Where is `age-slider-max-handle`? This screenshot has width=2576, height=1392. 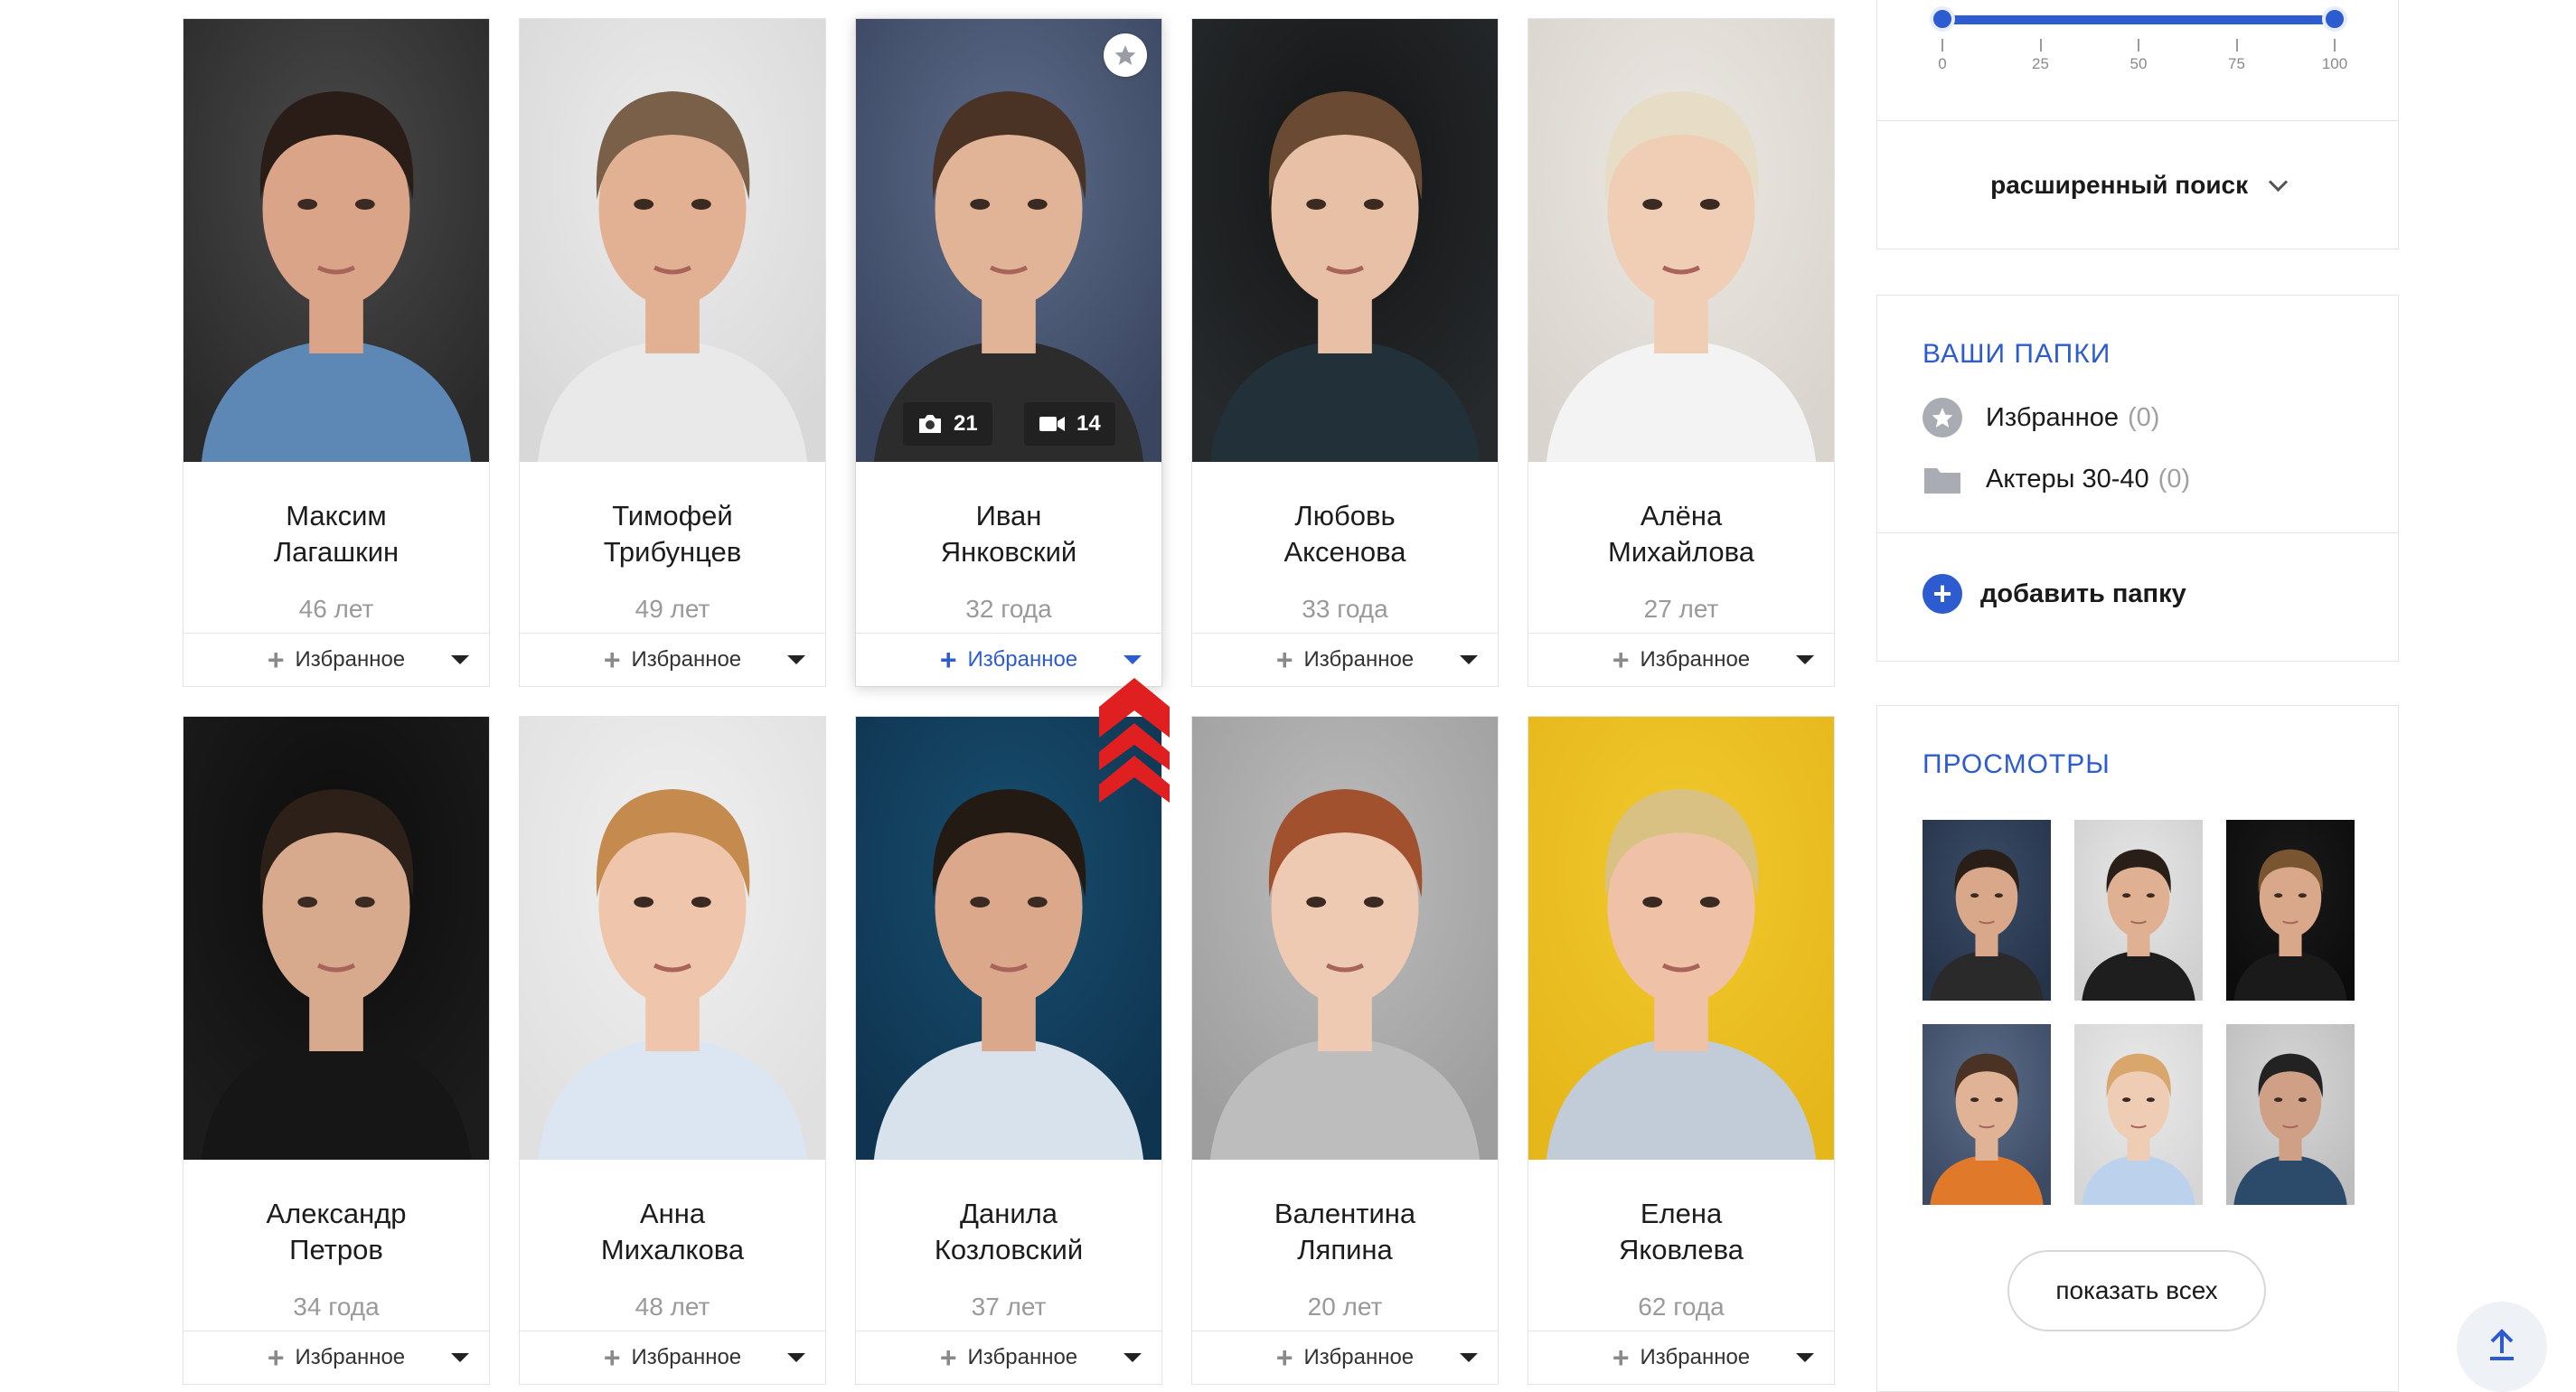 age-slider-max-handle is located at coordinates (2334, 19).